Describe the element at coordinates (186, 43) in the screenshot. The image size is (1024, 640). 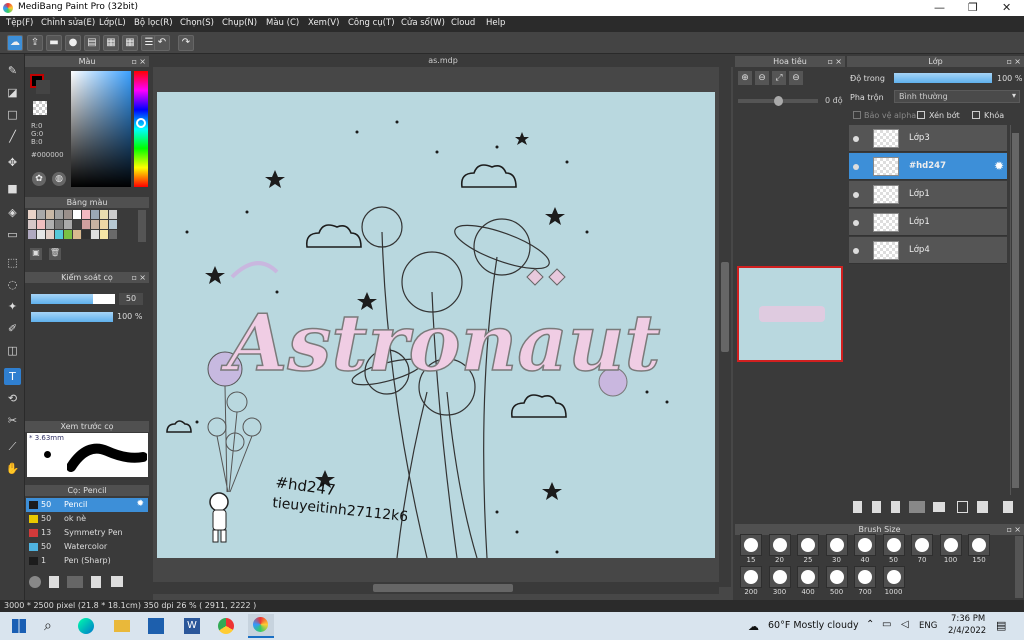
I see `redo-icon: ↷` at that location.